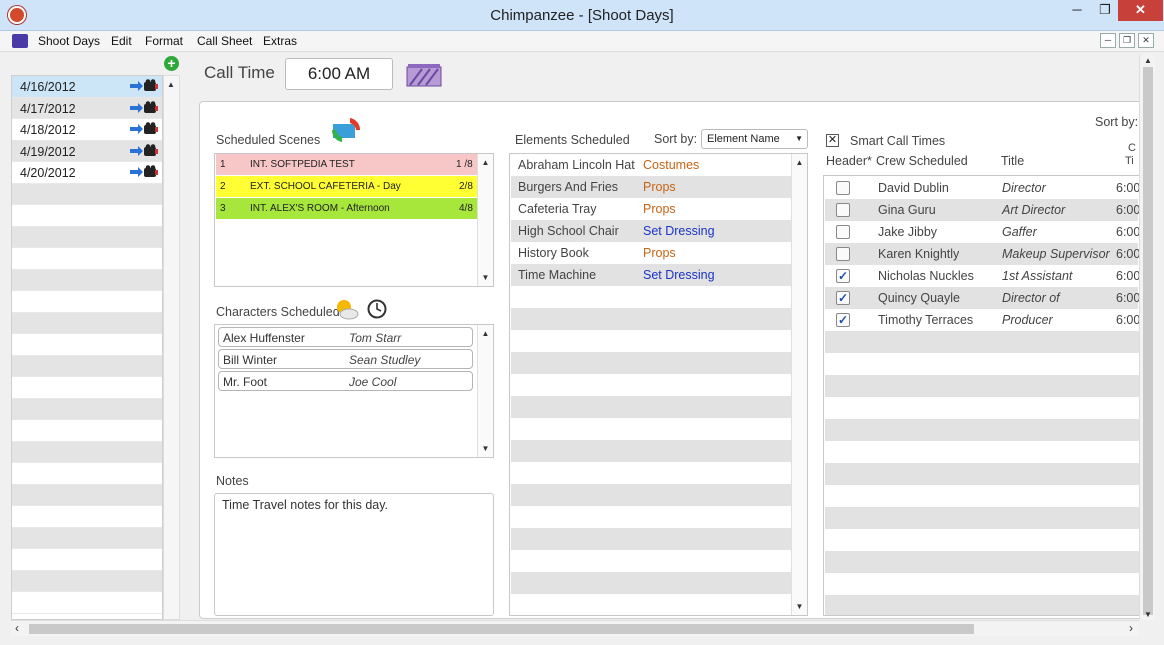  What do you see at coordinates (982, 298) in the screenshot?
I see `crew-row: ✓ Quincy Quayle Director of 6:00` at bounding box center [982, 298].